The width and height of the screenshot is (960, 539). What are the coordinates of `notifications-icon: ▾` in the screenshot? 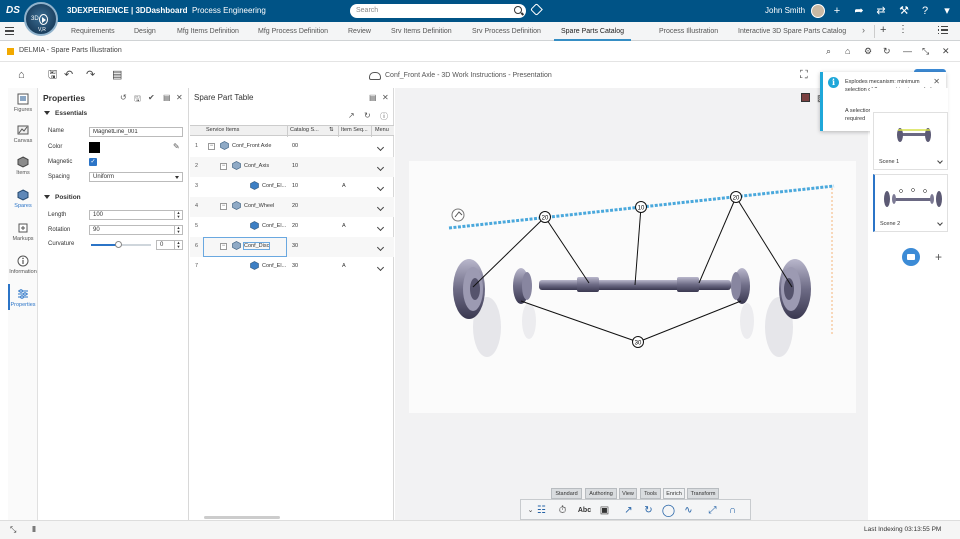 It's located at (947, 11).